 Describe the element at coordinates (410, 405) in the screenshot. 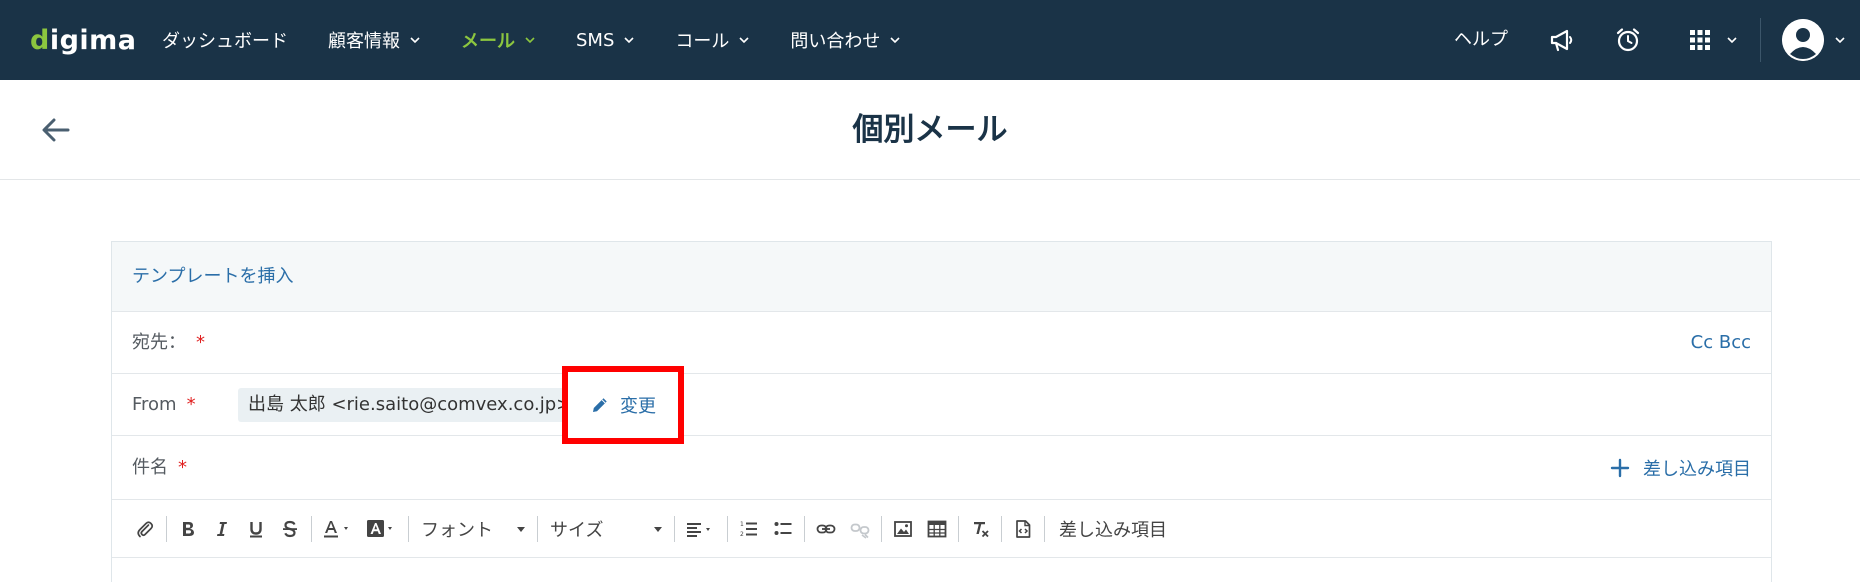

I see `from-address-chip: 出島 太郎 <rie.saito@comvex.co.jp>` at that location.